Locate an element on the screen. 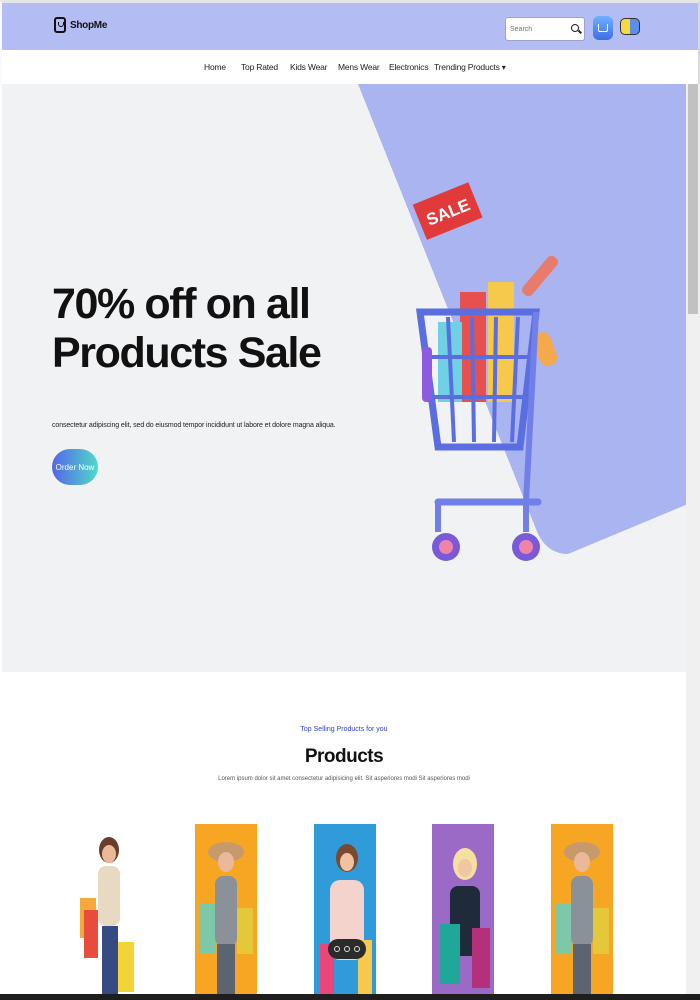 Image resolution: width=700 pixels, height=1000 pixels. window-bottom-edge is located at coordinates (350, 997).